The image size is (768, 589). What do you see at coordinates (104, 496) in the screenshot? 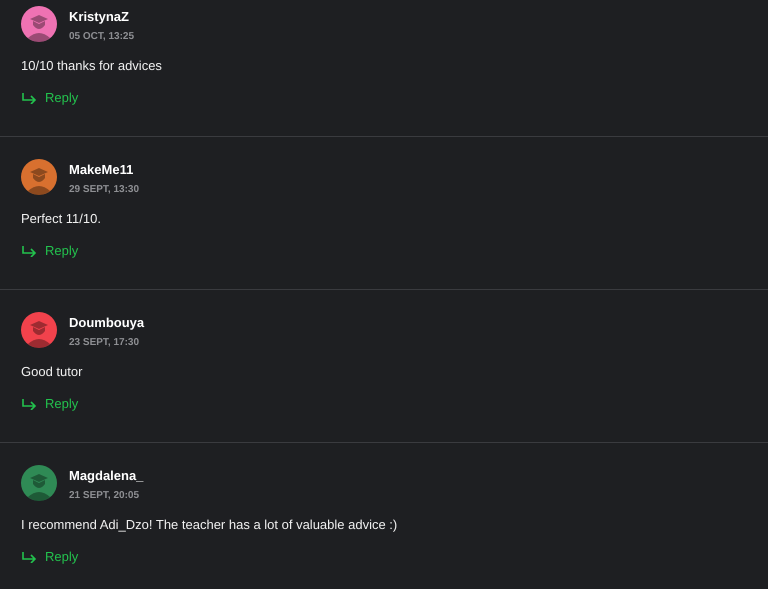
I see `comment-date: 21 SEPT, 20:05` at bounding box center [104, 496].